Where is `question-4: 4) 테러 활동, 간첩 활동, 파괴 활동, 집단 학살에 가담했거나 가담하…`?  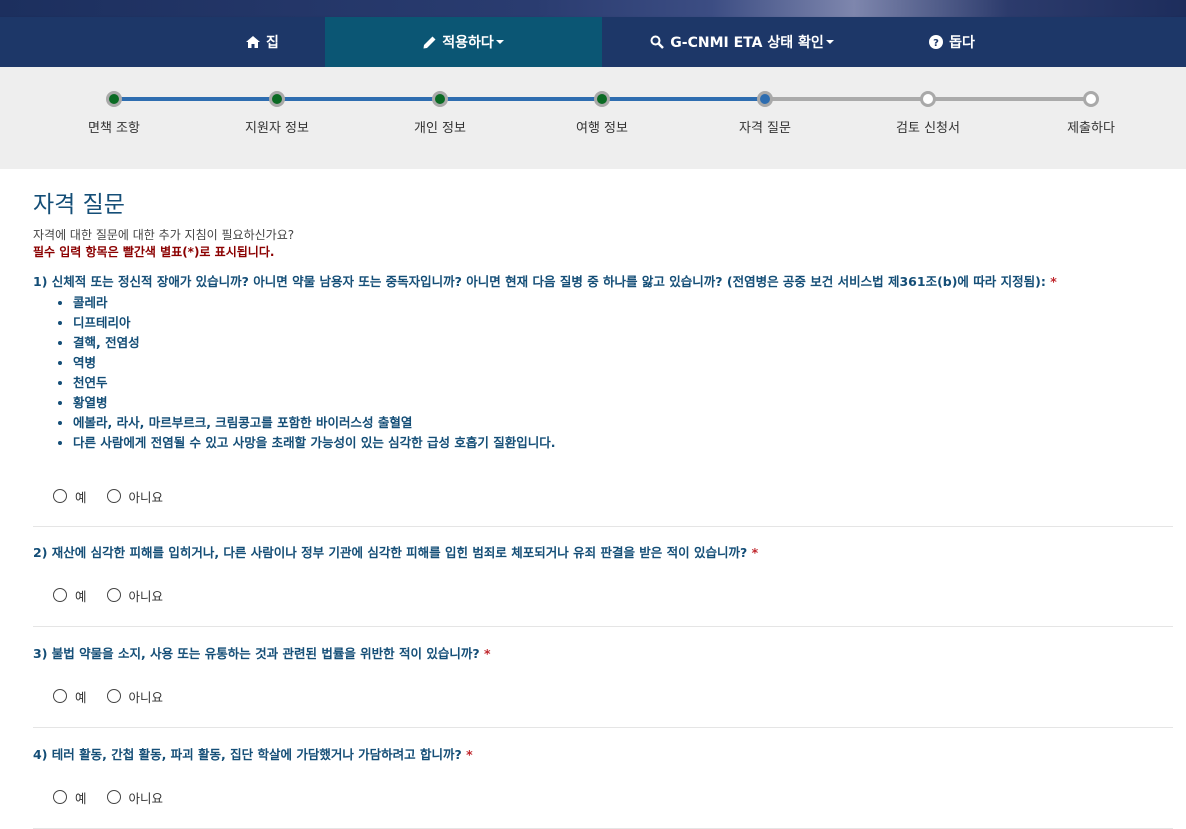 question-4: 4) 테러 활동, 간첩 활동, 파괴 활동, 집단 학살에 가담했거나 가담하… is located at coordinates (603, 767).